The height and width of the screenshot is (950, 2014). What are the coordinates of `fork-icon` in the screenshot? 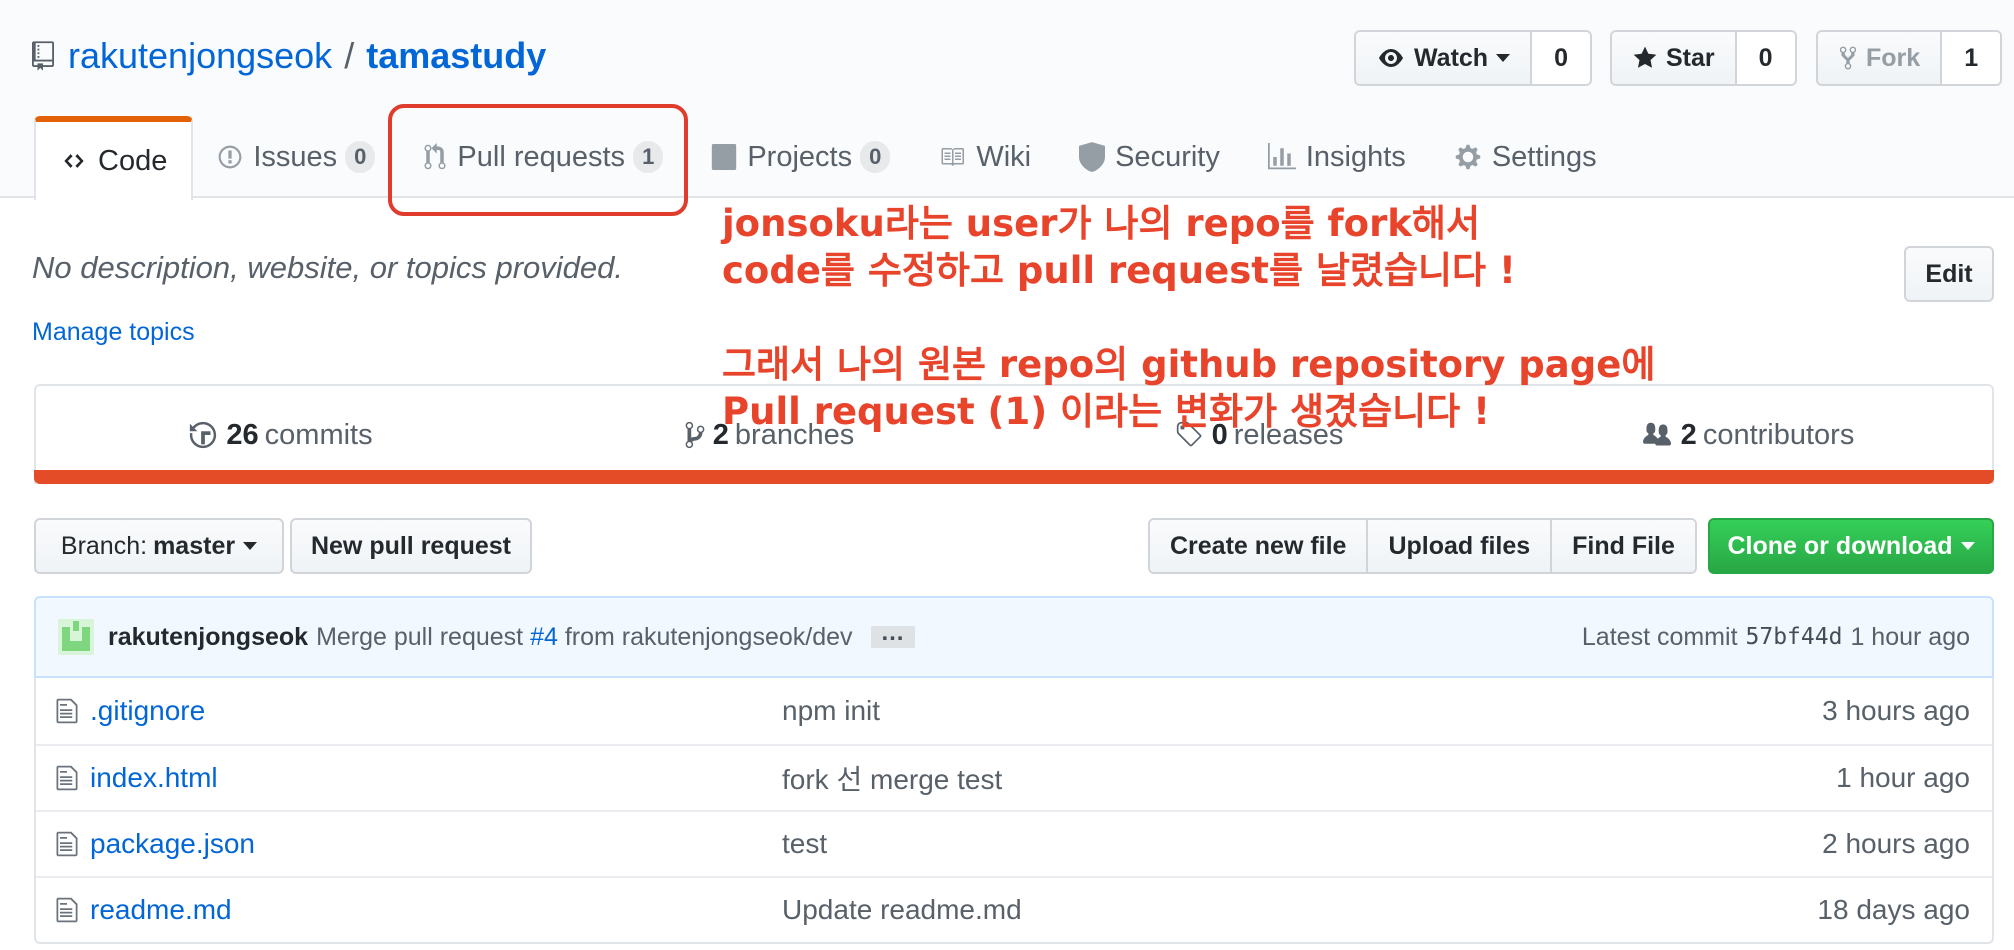 It's located at (1848, 58).